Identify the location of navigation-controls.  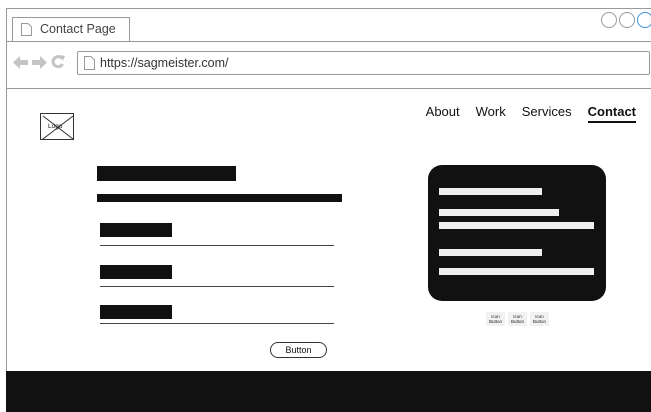
(39, 62).